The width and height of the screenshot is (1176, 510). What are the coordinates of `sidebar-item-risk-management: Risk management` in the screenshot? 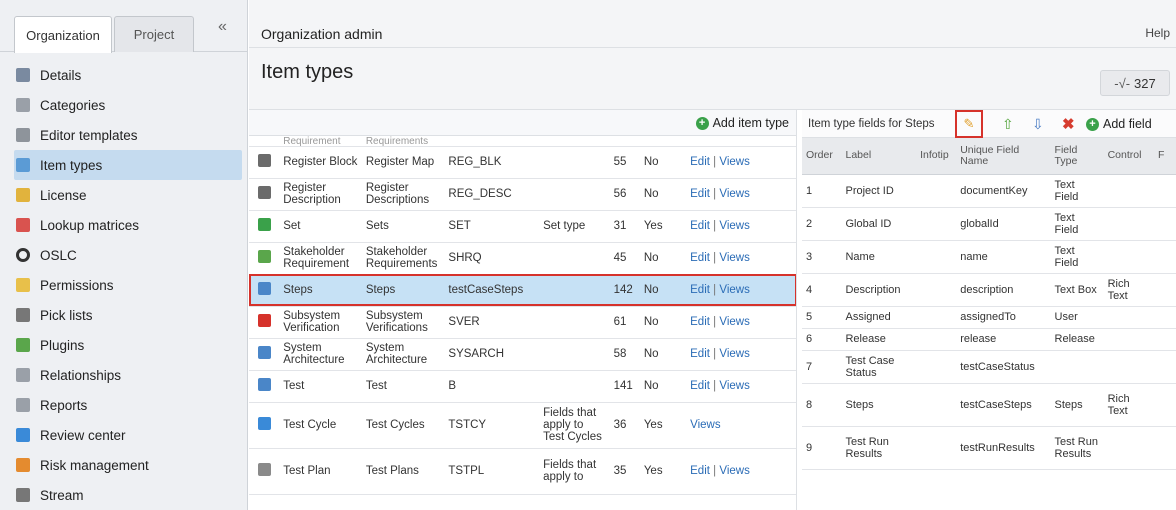 It's located at (123, 465).